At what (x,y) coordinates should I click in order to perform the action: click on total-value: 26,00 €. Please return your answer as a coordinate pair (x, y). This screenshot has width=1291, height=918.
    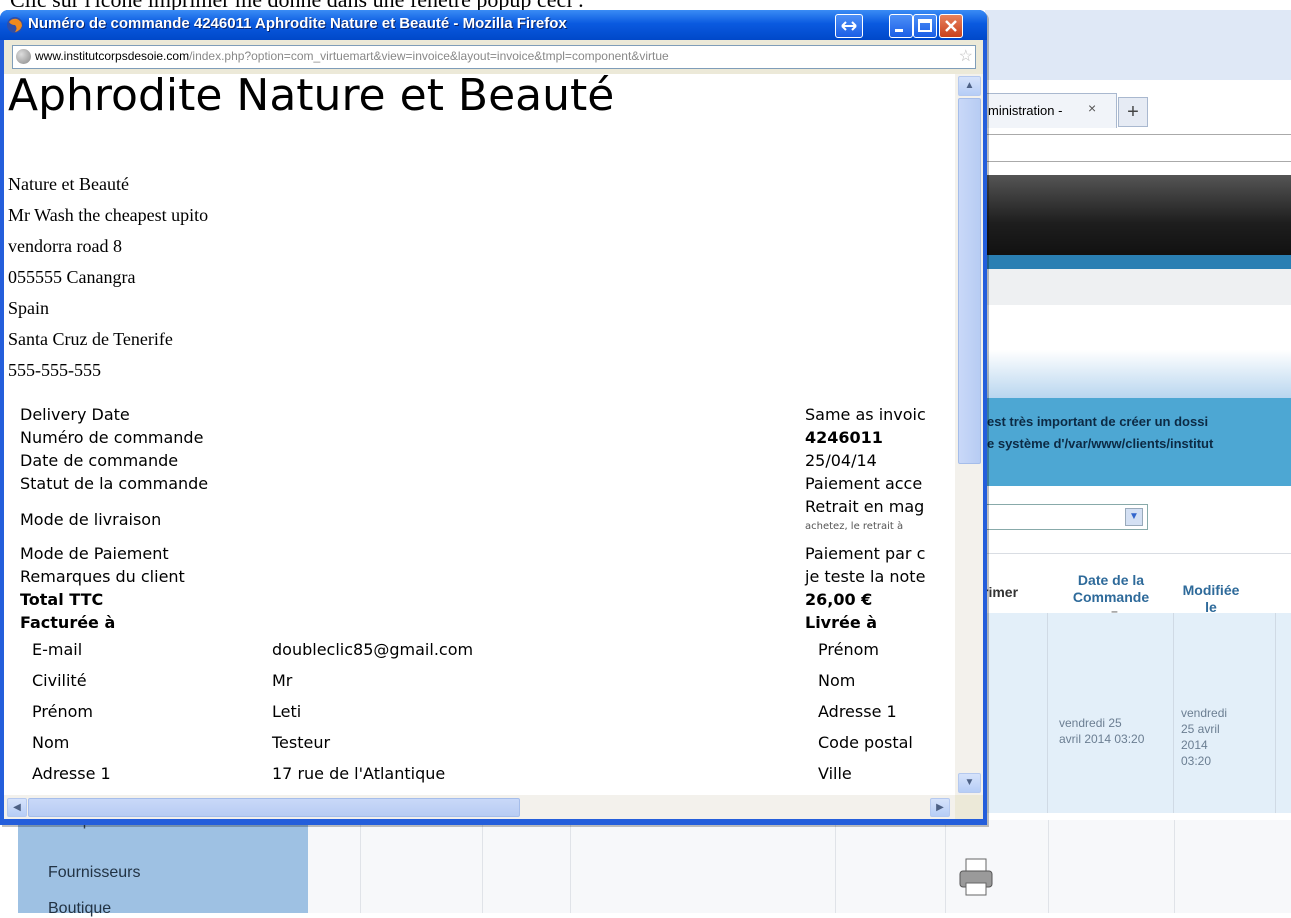
    Looking at the image, I should click on (839, 599).